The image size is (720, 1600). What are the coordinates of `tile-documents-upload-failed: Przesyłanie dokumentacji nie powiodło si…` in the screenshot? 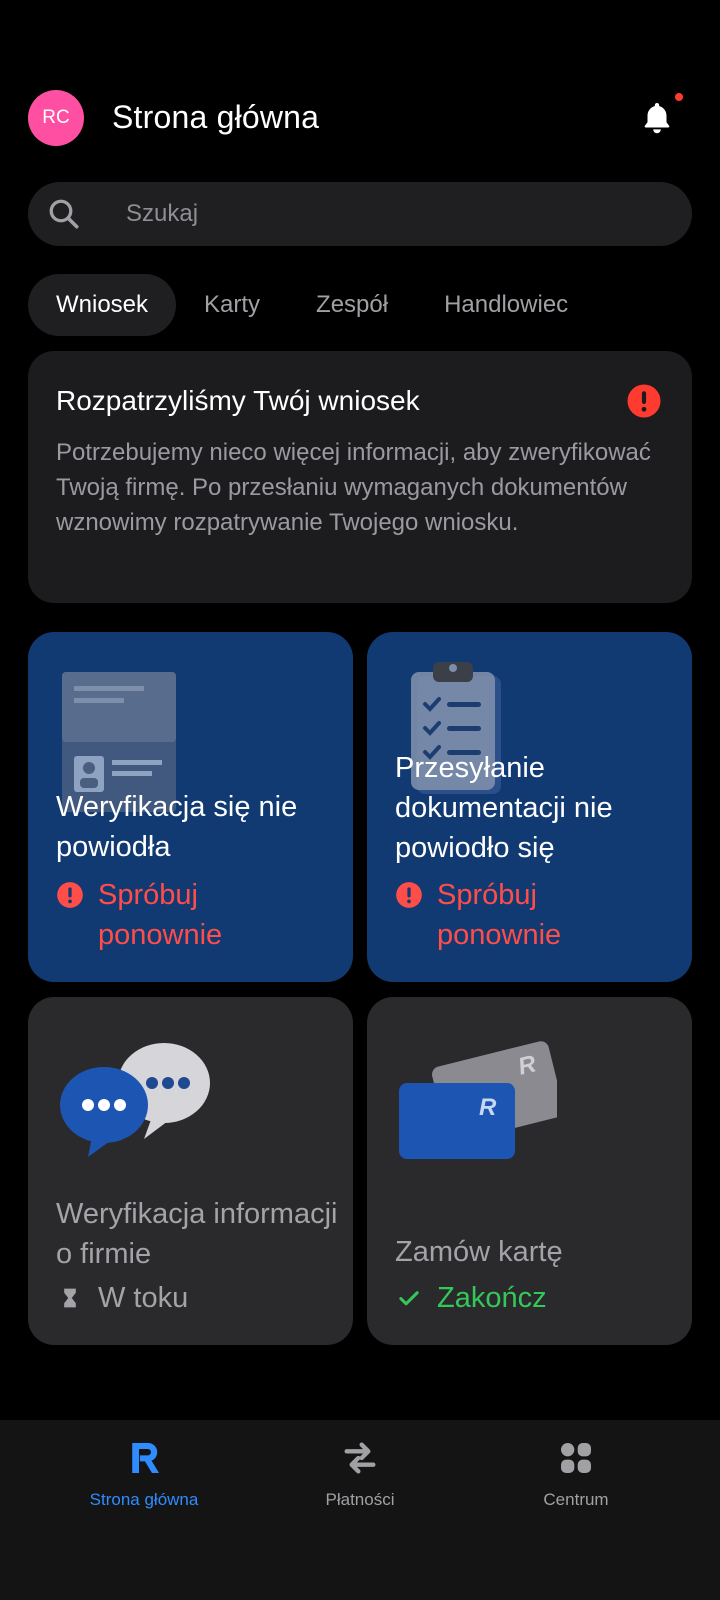 It's located at (529, 807).